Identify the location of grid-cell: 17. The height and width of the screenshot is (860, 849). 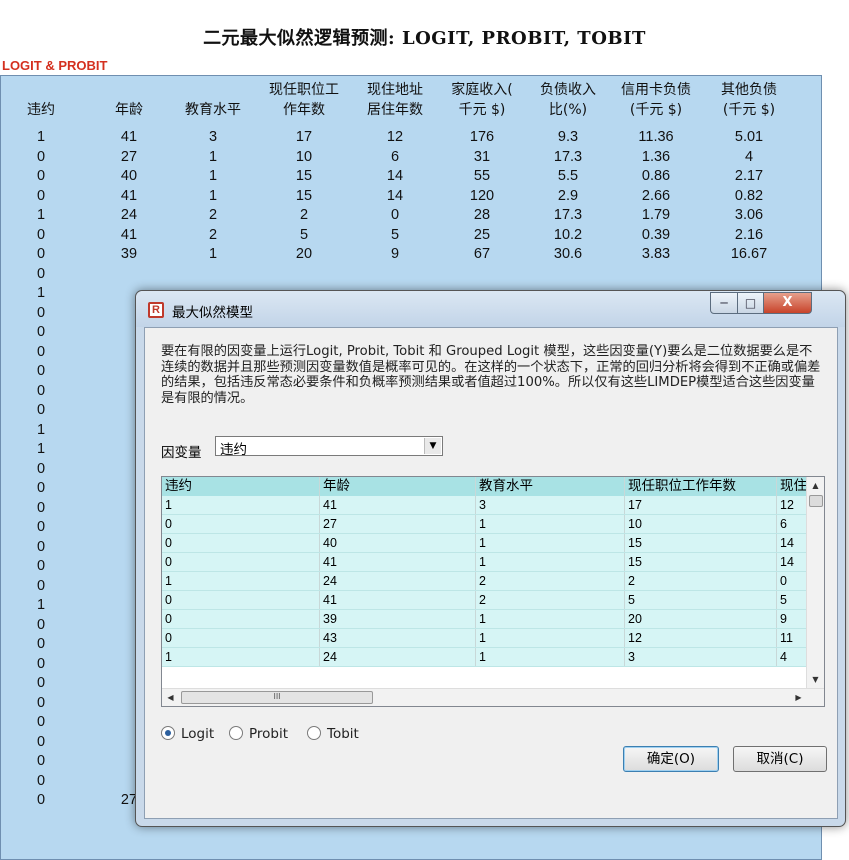
(701, 505).